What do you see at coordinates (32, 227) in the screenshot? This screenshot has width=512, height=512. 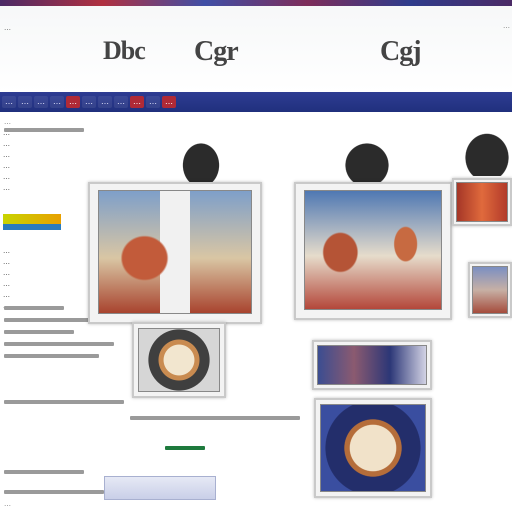 I see `sidebar-badge-bar` at bounding box center [32, 227].